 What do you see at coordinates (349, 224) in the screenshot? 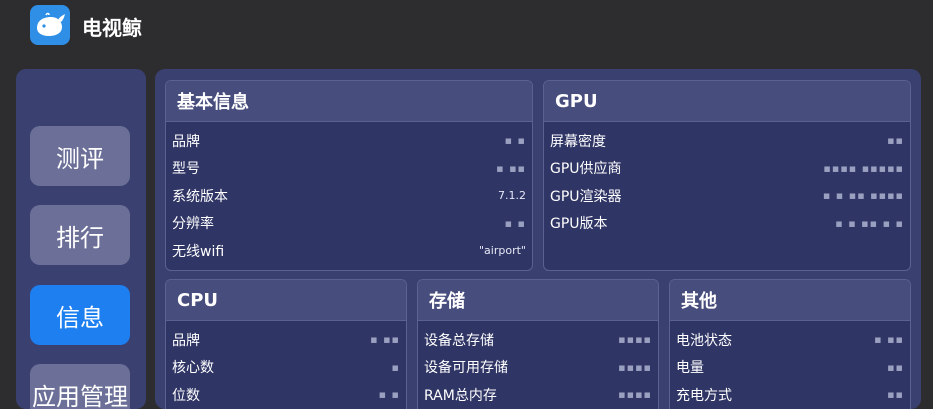
I see `info-row: 分辨率 ▪ ▪` at bounding box center [349, 224].